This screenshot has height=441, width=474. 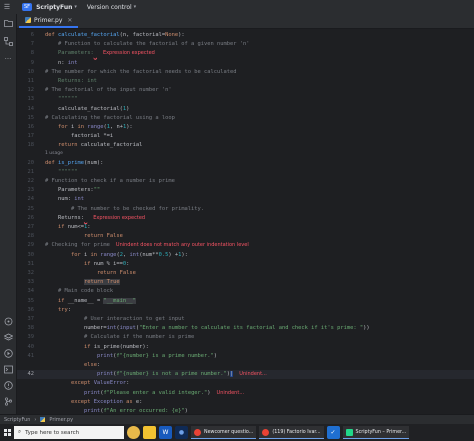 I want to click on zoom-icon: ●, so click(x=181, y=432).